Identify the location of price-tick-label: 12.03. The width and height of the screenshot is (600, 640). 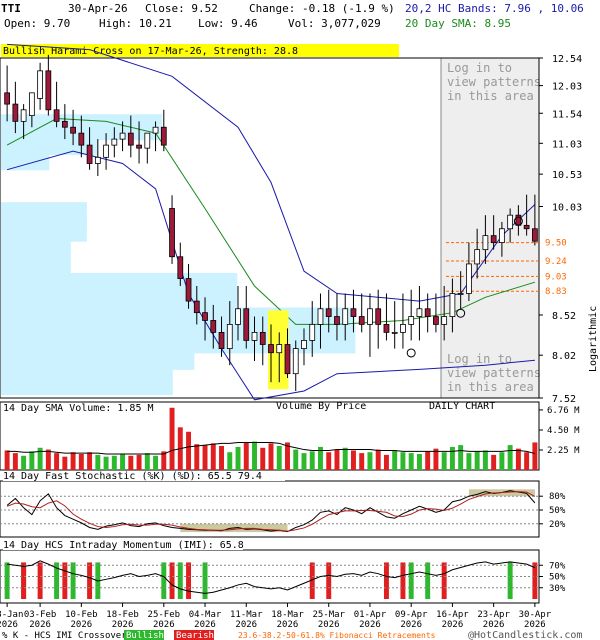
(567, 87).